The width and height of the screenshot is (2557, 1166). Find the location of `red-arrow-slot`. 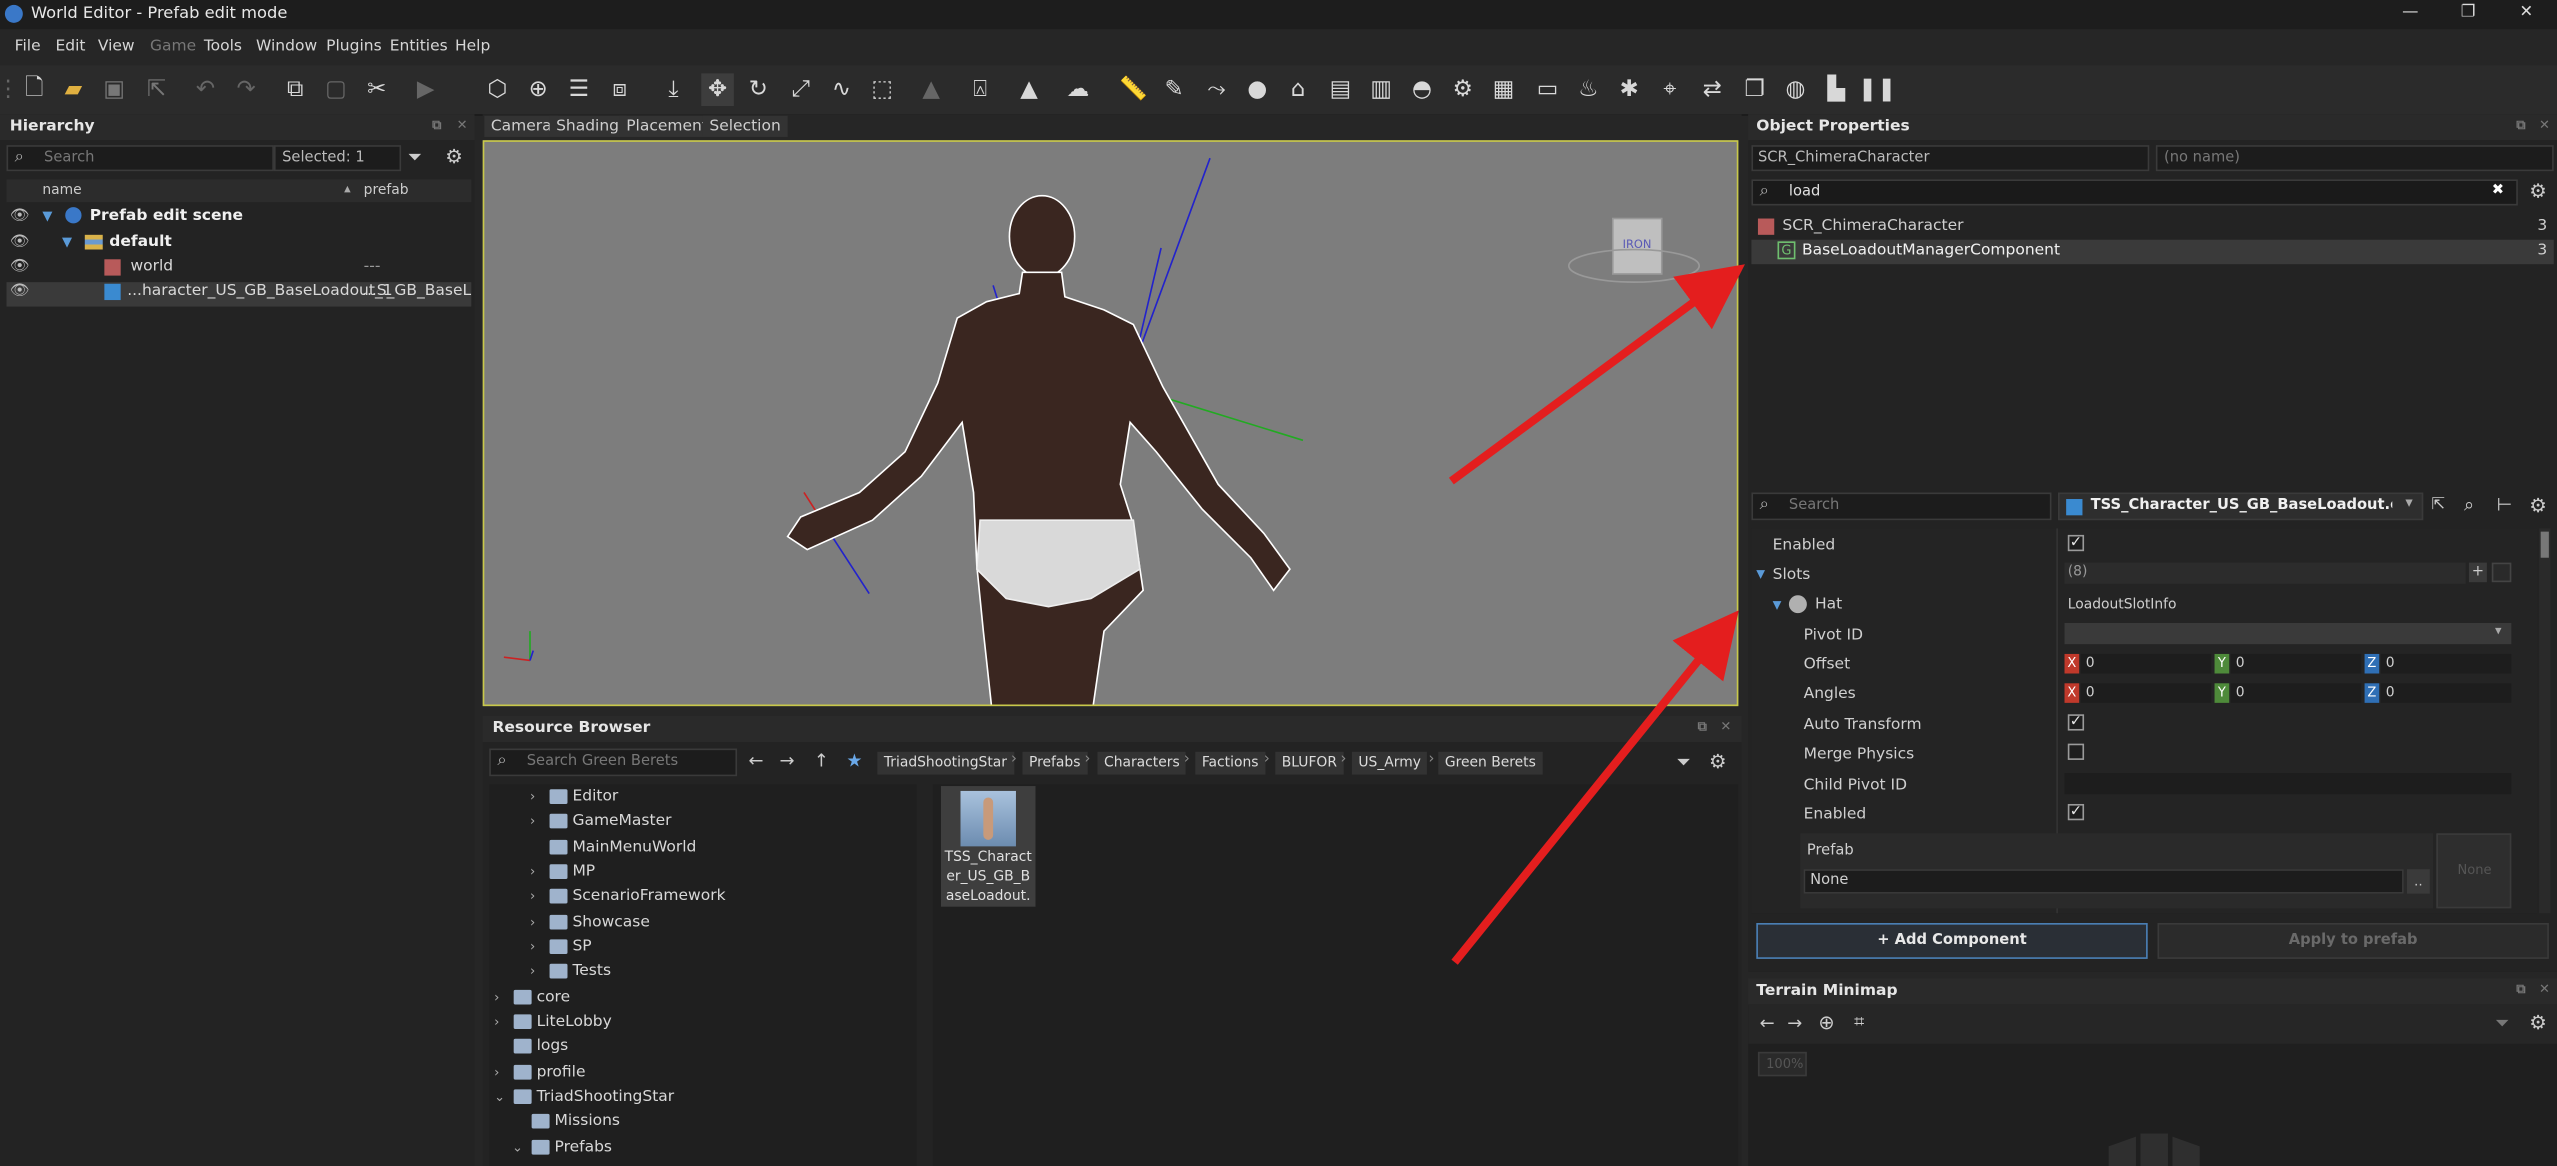

red-arrow-slot is located at coordinates (1595, 787).